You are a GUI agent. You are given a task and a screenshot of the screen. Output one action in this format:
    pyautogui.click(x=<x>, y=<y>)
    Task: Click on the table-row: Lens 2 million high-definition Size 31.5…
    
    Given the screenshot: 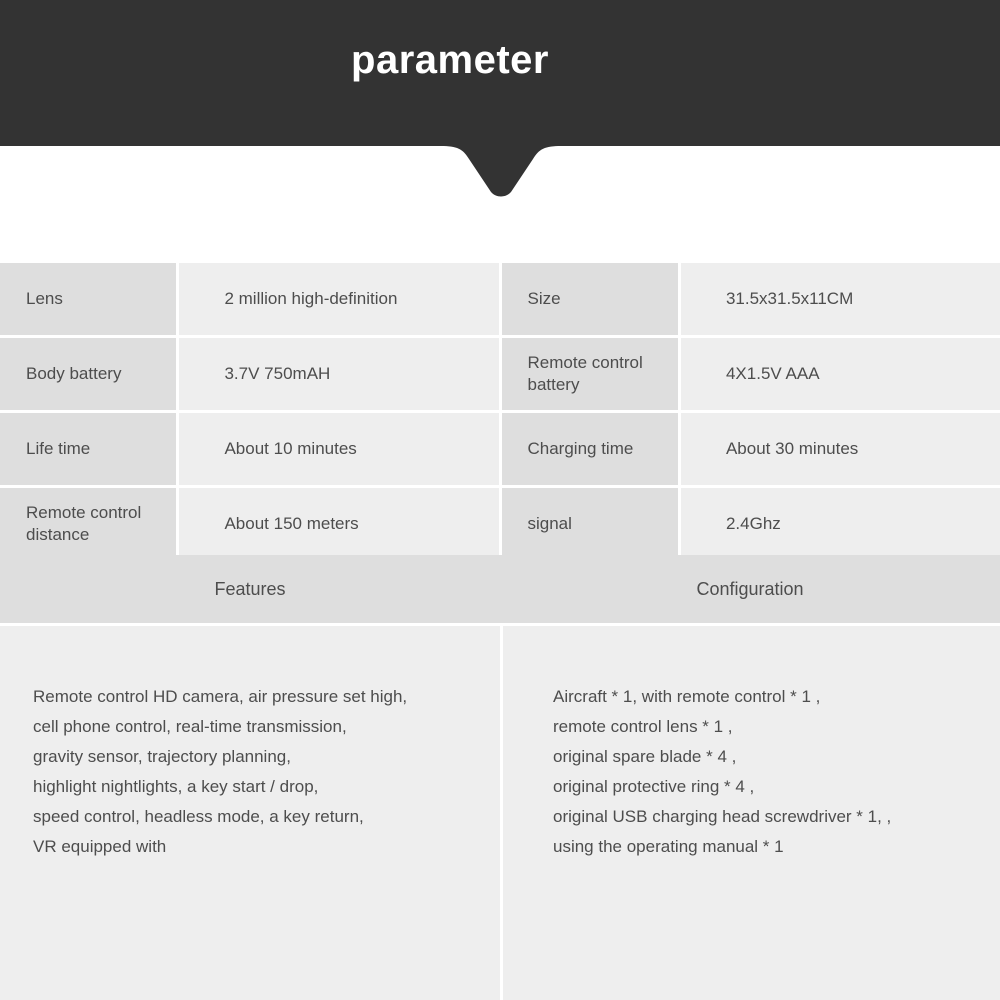 What is the action you would take?
    pyautogui.click(x=500, y=299)
    